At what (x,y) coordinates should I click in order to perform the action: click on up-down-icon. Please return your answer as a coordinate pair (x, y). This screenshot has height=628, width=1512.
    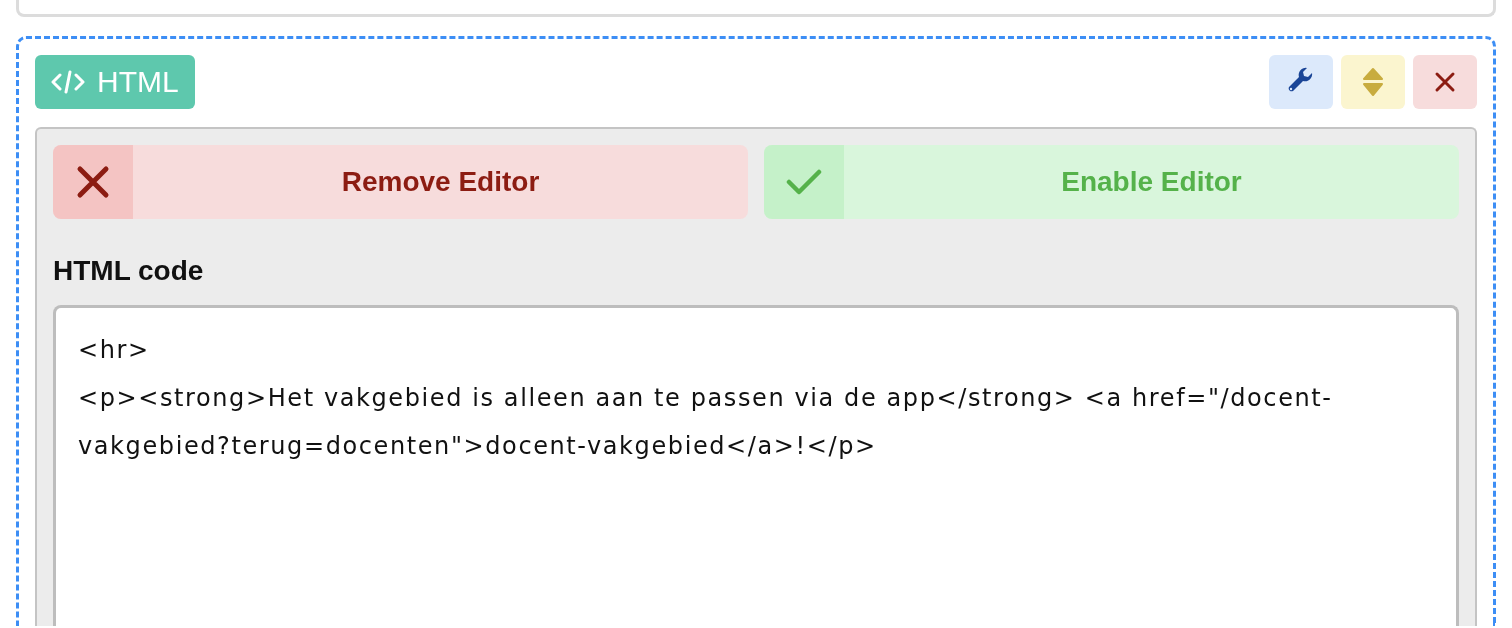
    Looking at the image, I should click on (1373, 82).